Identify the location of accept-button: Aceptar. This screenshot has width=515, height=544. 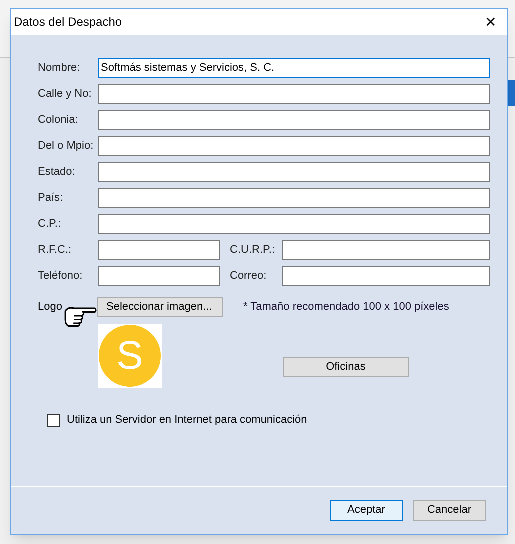
(366, 510).